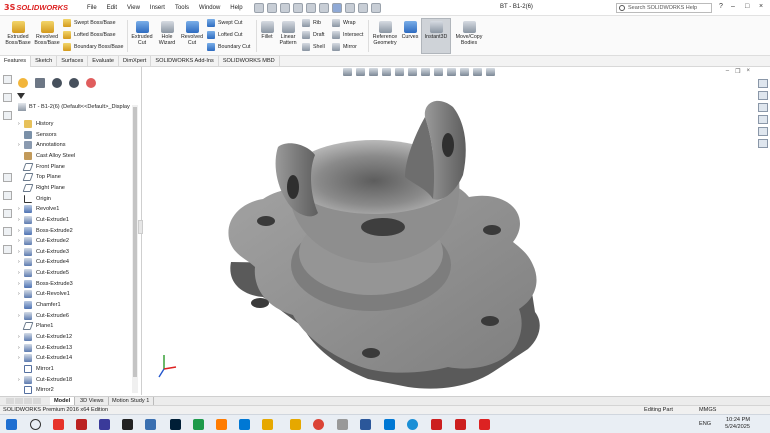  I want to click on configuration-manager-icon, so click(57, 83).